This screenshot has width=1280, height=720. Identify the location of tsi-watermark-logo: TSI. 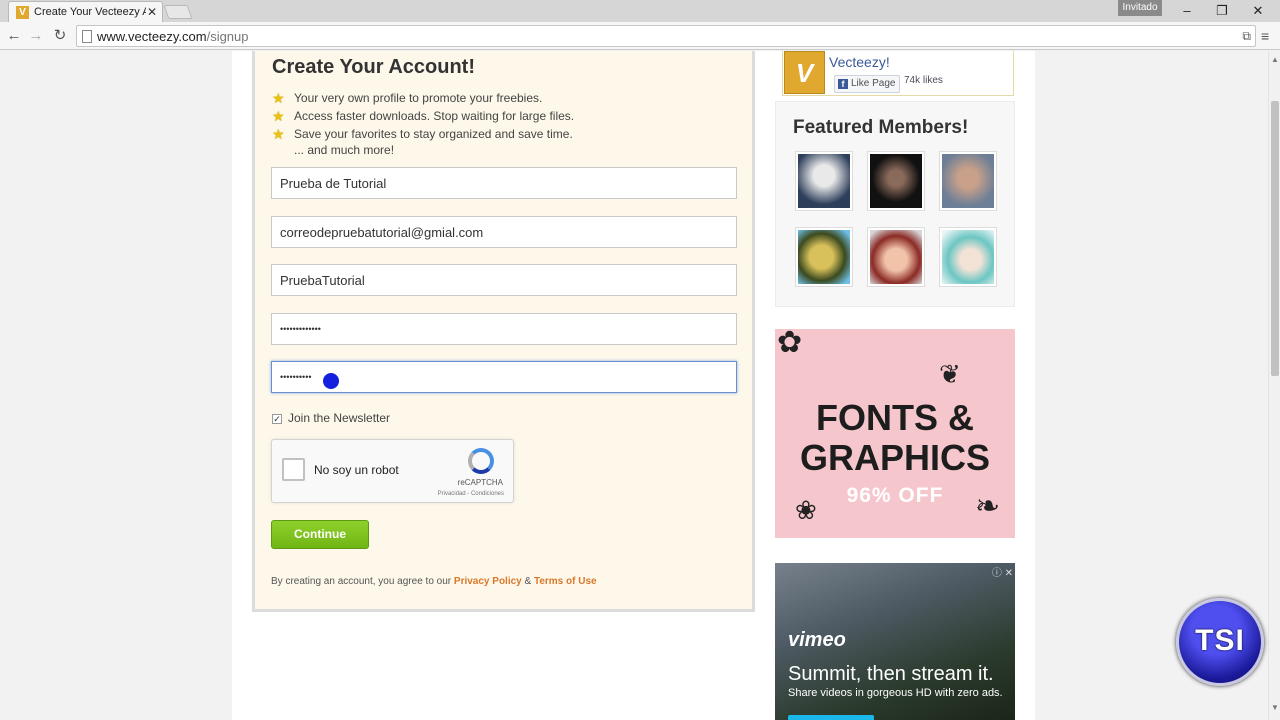
(1220, 642).